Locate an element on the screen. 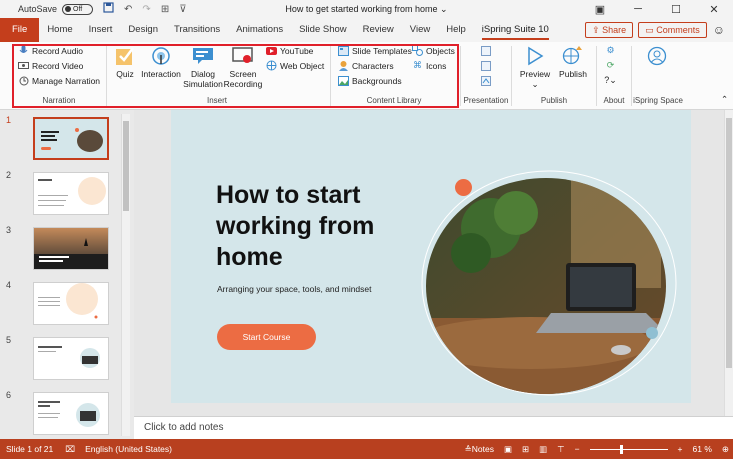  close-icon: ✕ is located at coordinates (714, 9).